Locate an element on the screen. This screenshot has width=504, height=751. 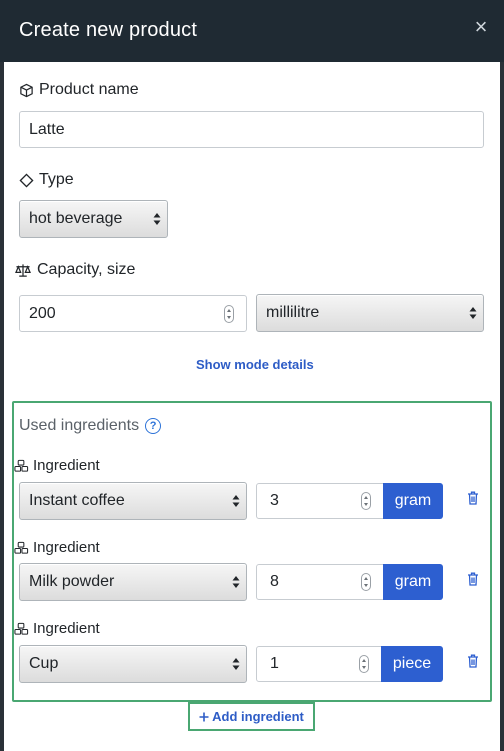
plus-icon is located at coordinates (204, 716).